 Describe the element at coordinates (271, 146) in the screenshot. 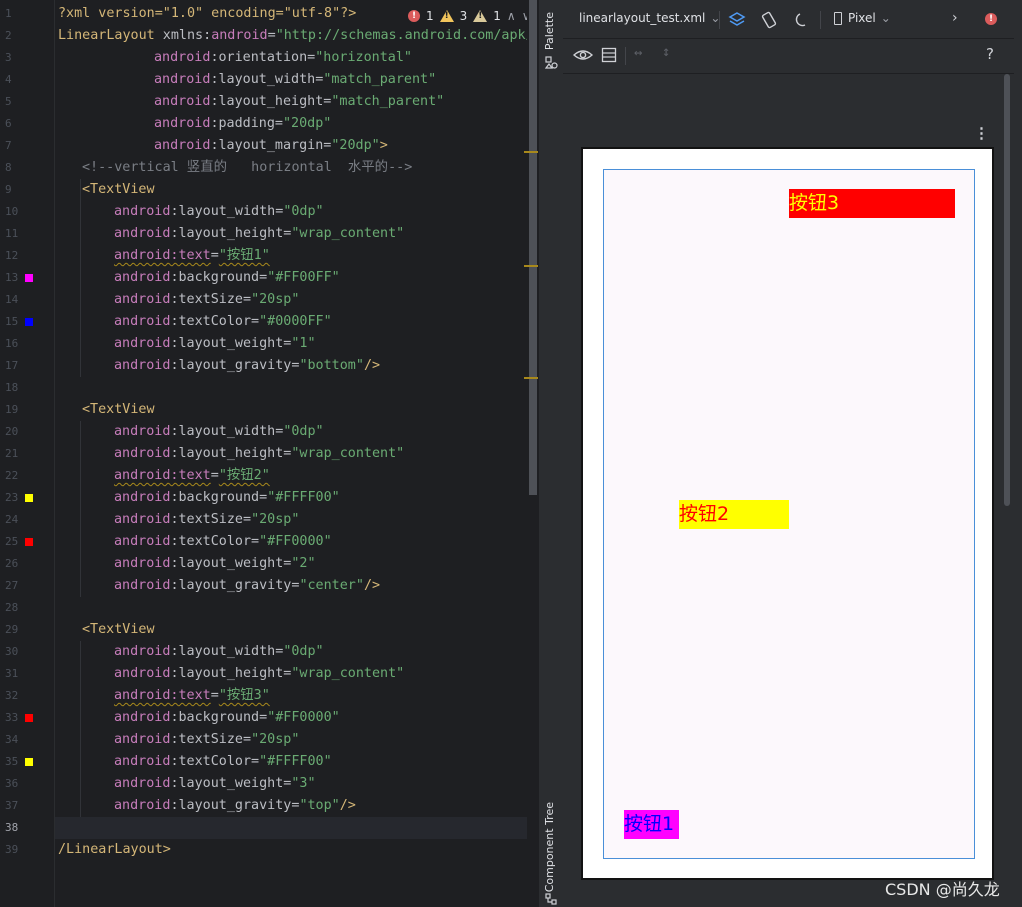

I see `code-line: android:layout_margin="20dp">` at that location.